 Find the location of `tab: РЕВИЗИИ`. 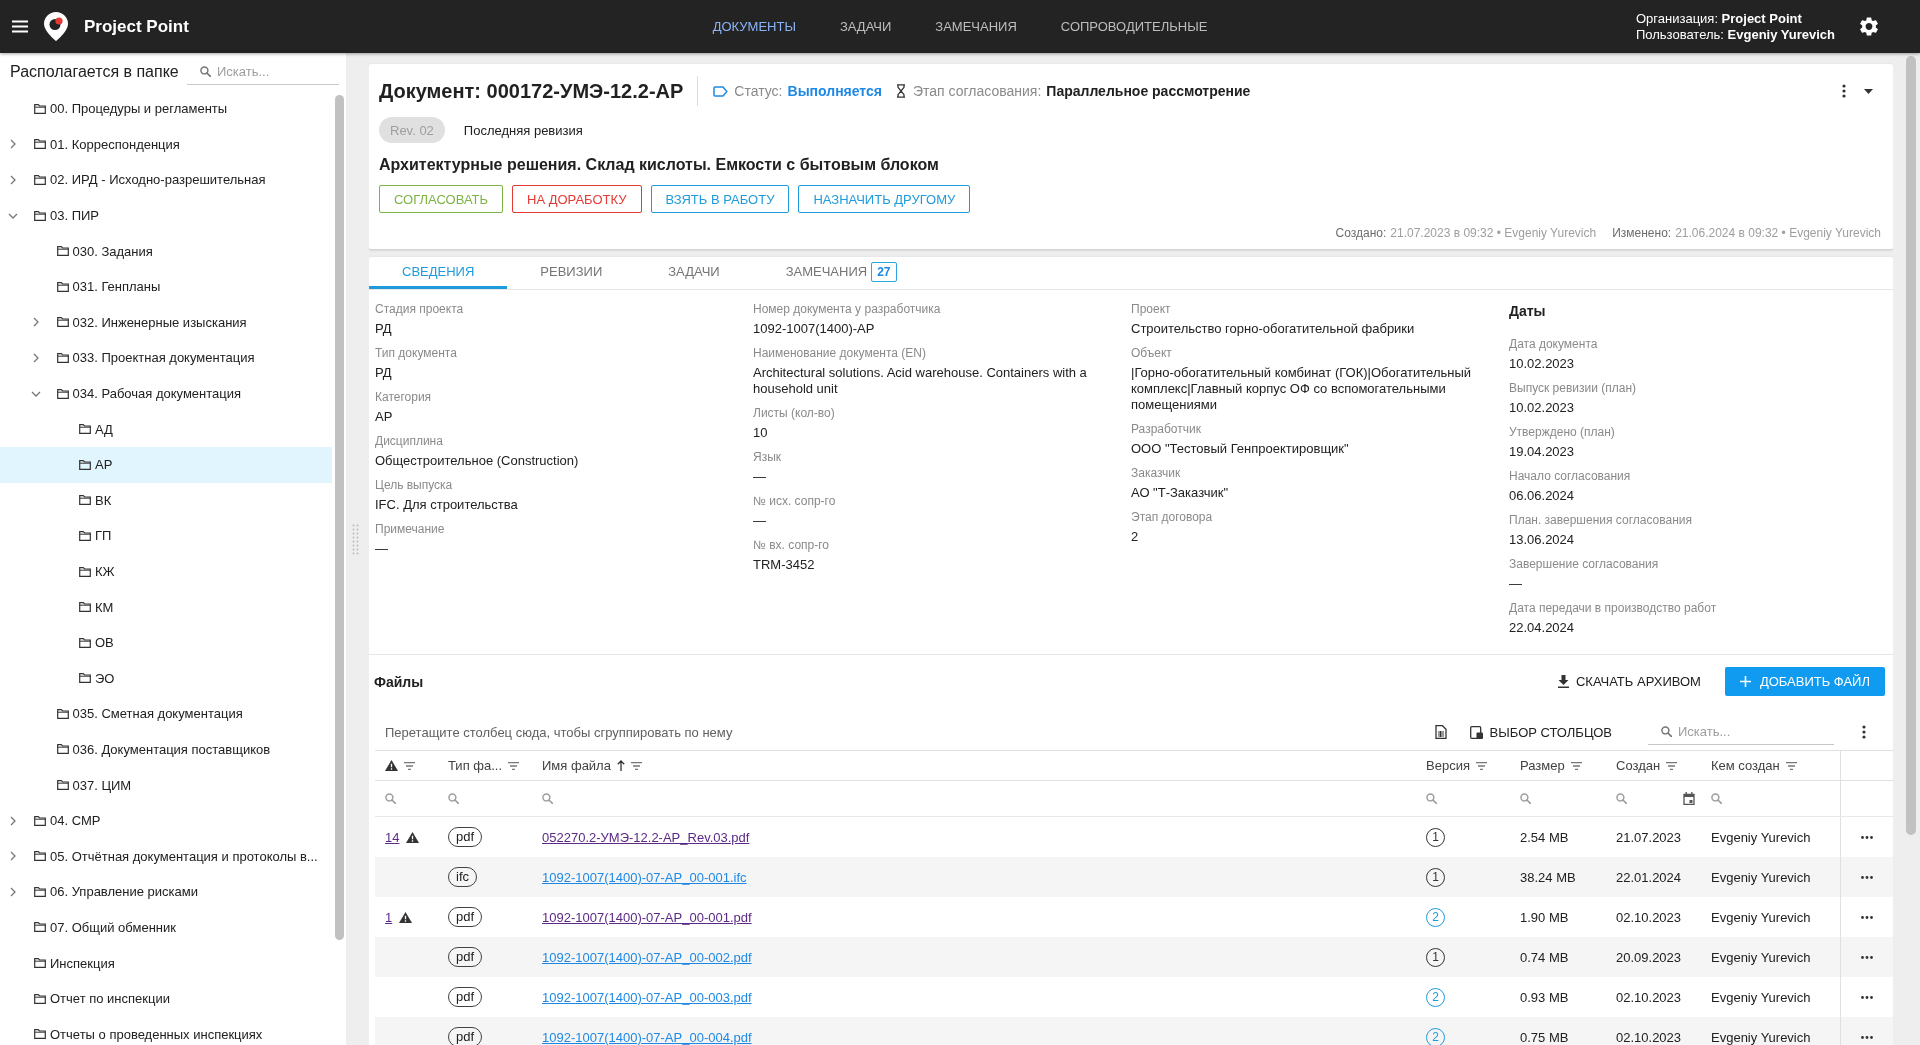

tab: РЕВИЗИИ is located at coordinates (571, 273).